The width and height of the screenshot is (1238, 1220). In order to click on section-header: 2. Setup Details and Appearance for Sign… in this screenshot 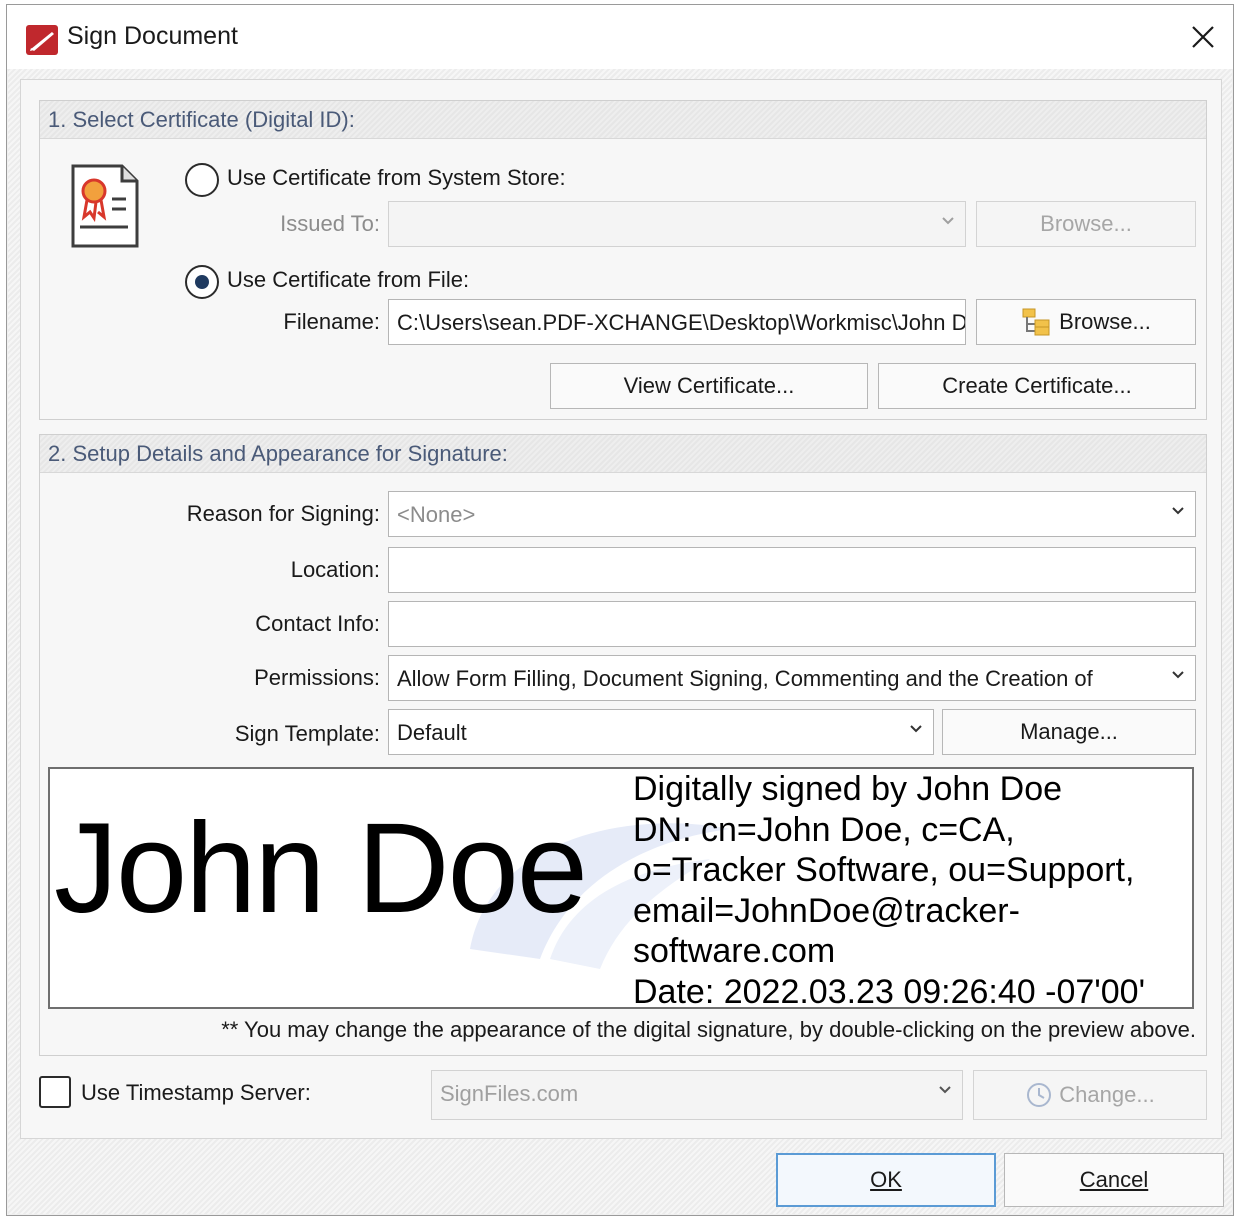, I will do `click(623, 454)`.